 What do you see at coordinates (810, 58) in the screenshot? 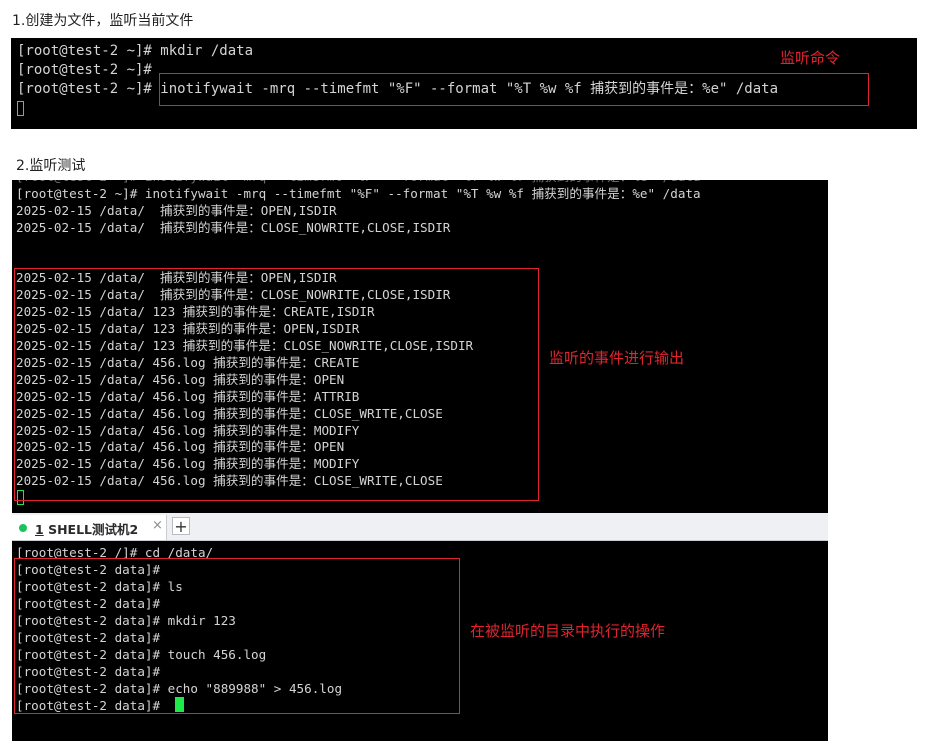
I see `annotation-command: 监听命令` at bounding box center [810, 58].